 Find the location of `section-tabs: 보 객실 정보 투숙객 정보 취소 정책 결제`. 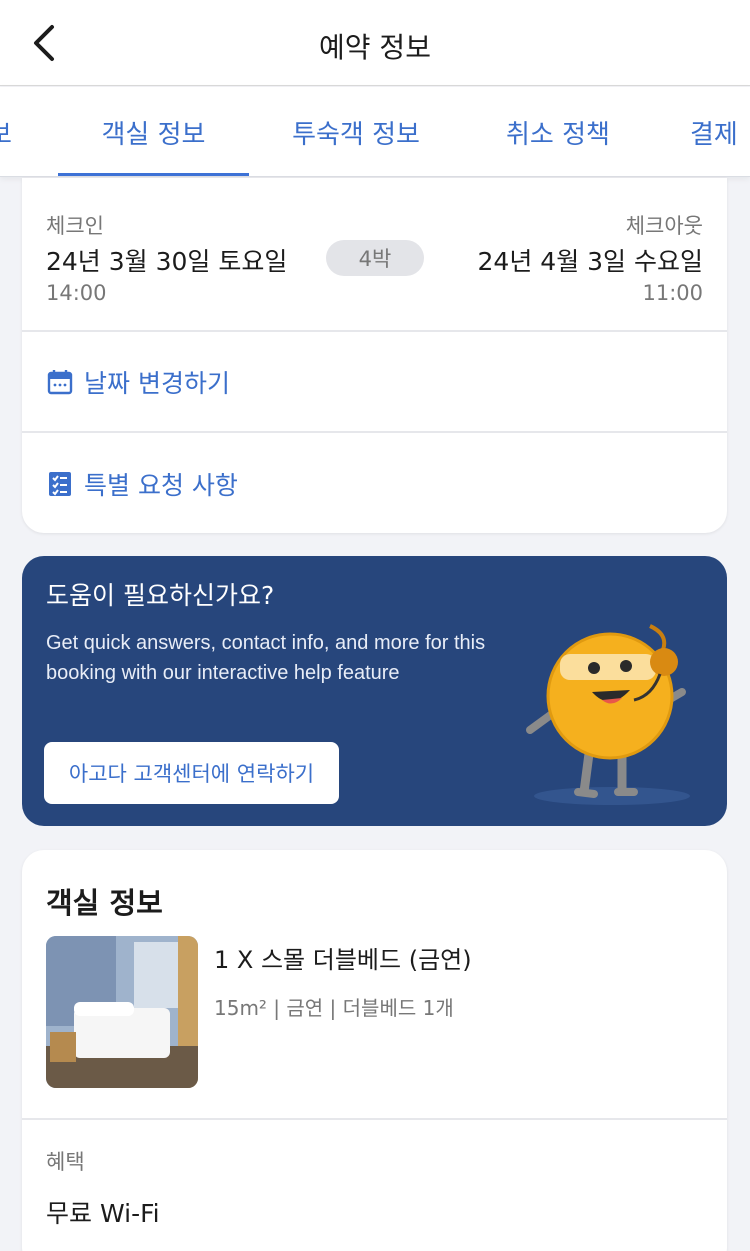

section-tabs: 보 객실 정보 투숙객 정보 취소 정책 결제 is located at coordinates (375, 132).